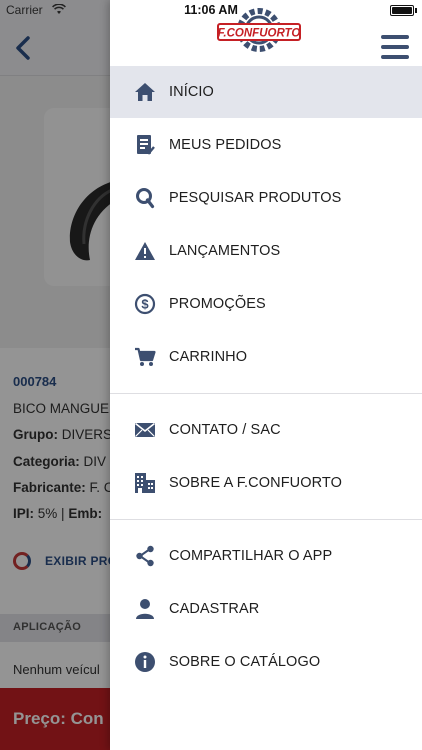  I want to click on warning-icon, so click(145, 251).